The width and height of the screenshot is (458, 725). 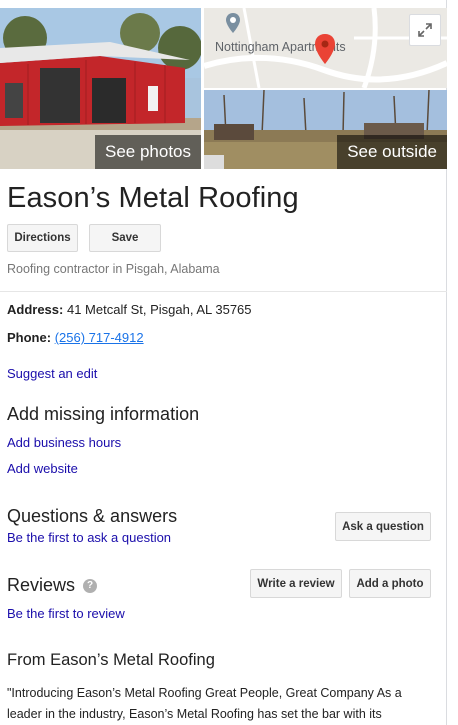 I want to click on phone-row: Phone: (256) 717-4912, so click(x=75, y=337).